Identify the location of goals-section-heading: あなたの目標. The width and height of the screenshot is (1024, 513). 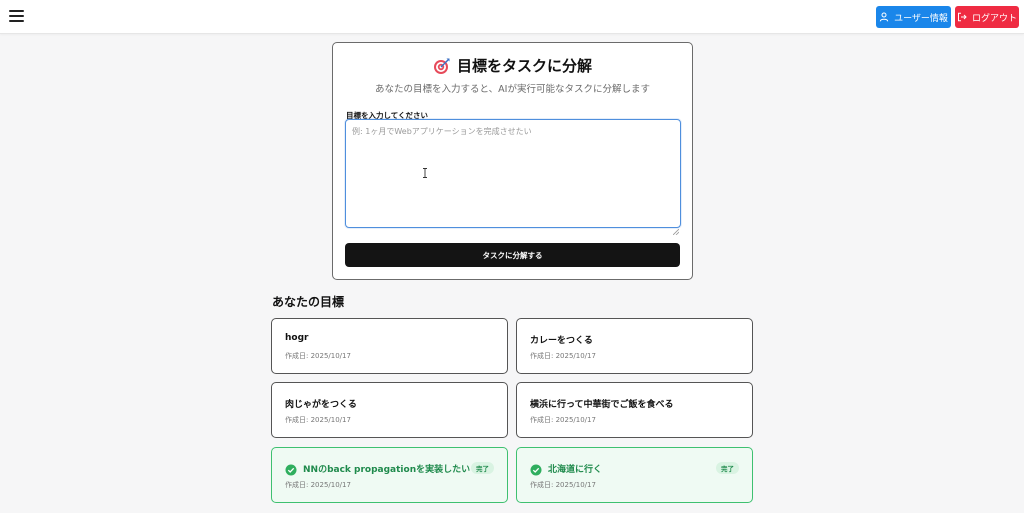
(308, 302).